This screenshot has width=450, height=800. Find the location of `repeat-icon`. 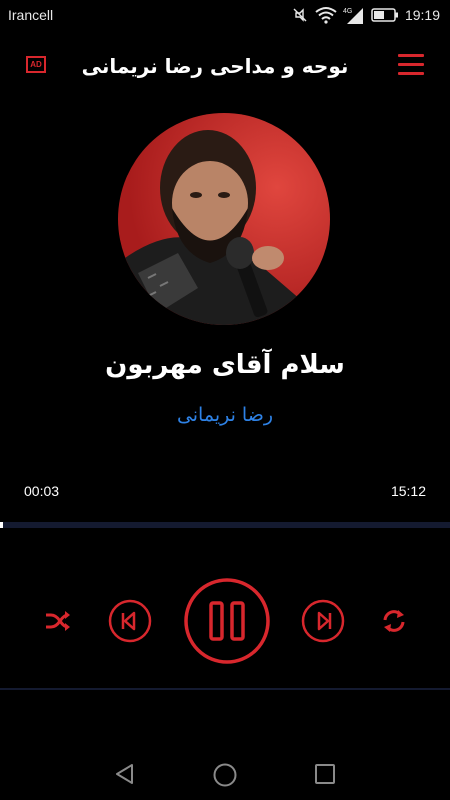

repeat-icon is located at coordinates (394, 621).